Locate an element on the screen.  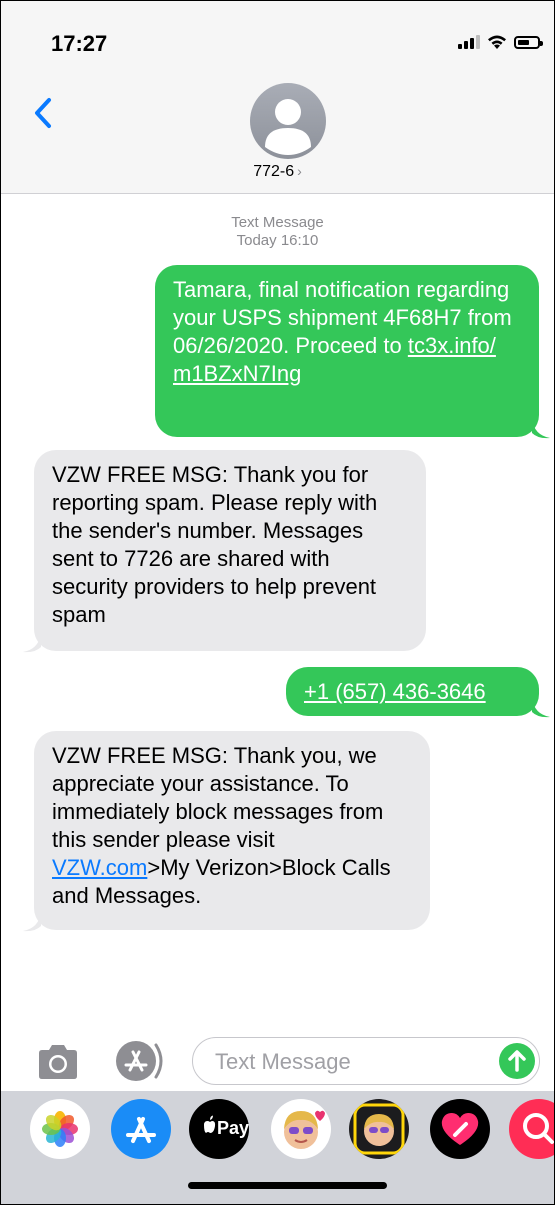
apple-pay-label: Pay is located at coordinates (233, 1128).